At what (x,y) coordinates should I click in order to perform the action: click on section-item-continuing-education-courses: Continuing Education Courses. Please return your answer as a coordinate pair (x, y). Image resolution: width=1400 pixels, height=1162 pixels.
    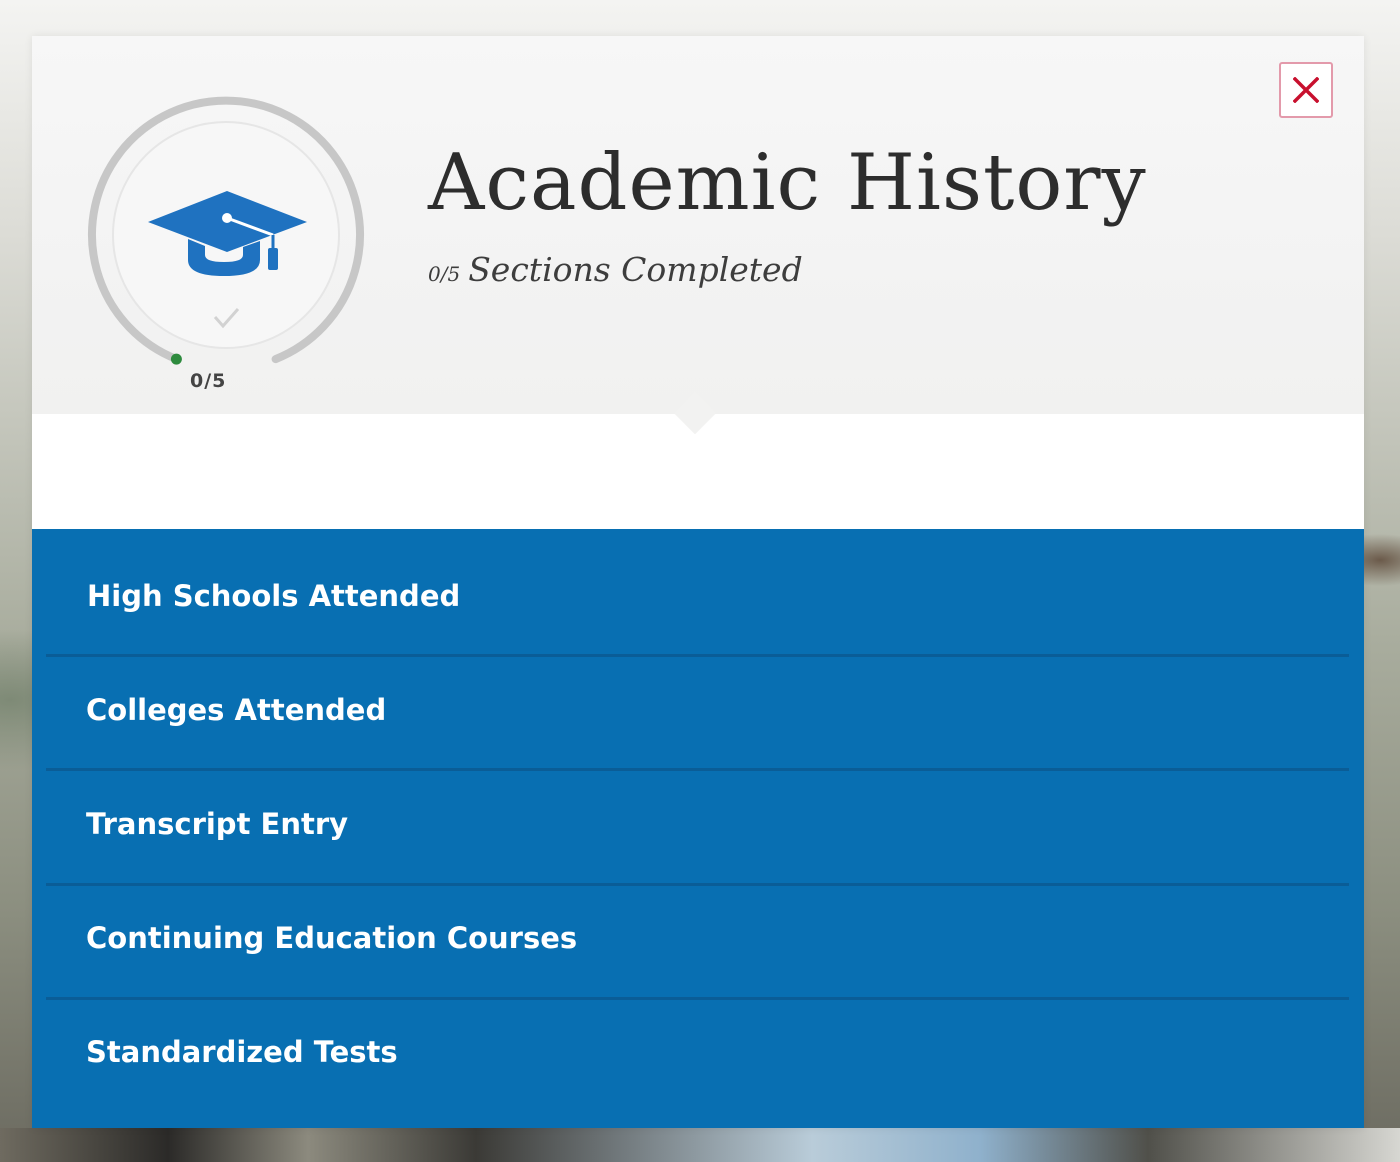
    Looking at the image, I should click on (697, 943).